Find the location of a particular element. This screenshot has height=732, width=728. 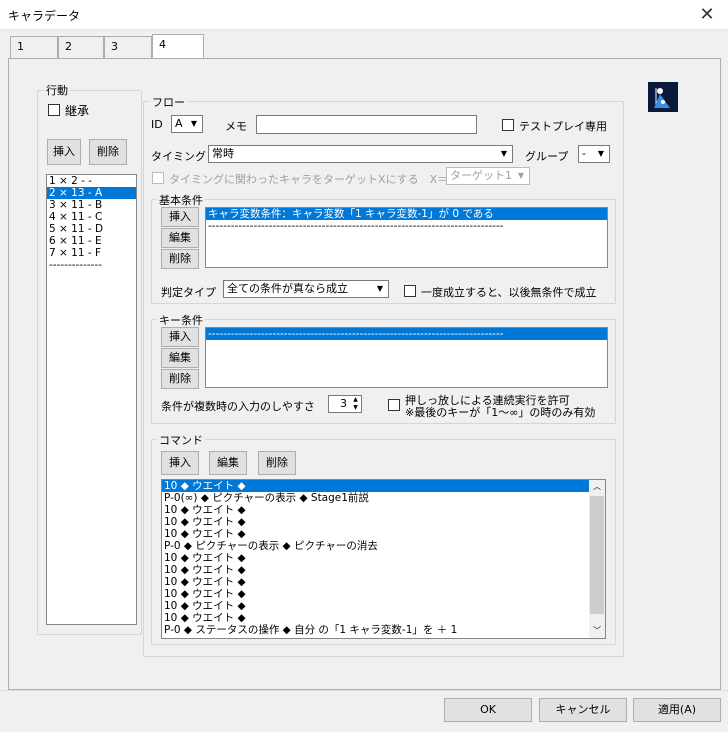

command-delete-button: 削除 is located at coordinates (277, 463).